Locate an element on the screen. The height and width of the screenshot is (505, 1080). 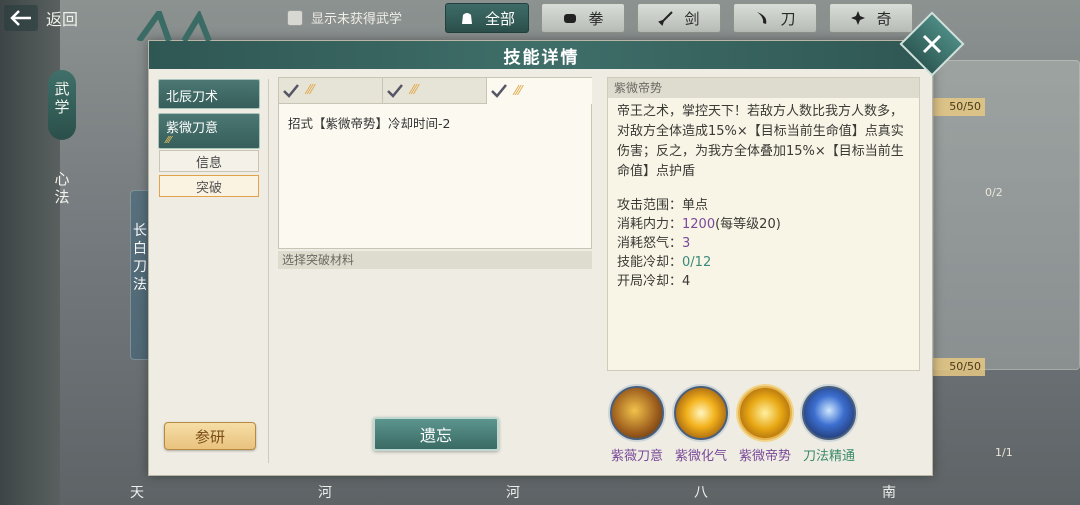
tab-label: 全部 is located at coordinates (499, 18).